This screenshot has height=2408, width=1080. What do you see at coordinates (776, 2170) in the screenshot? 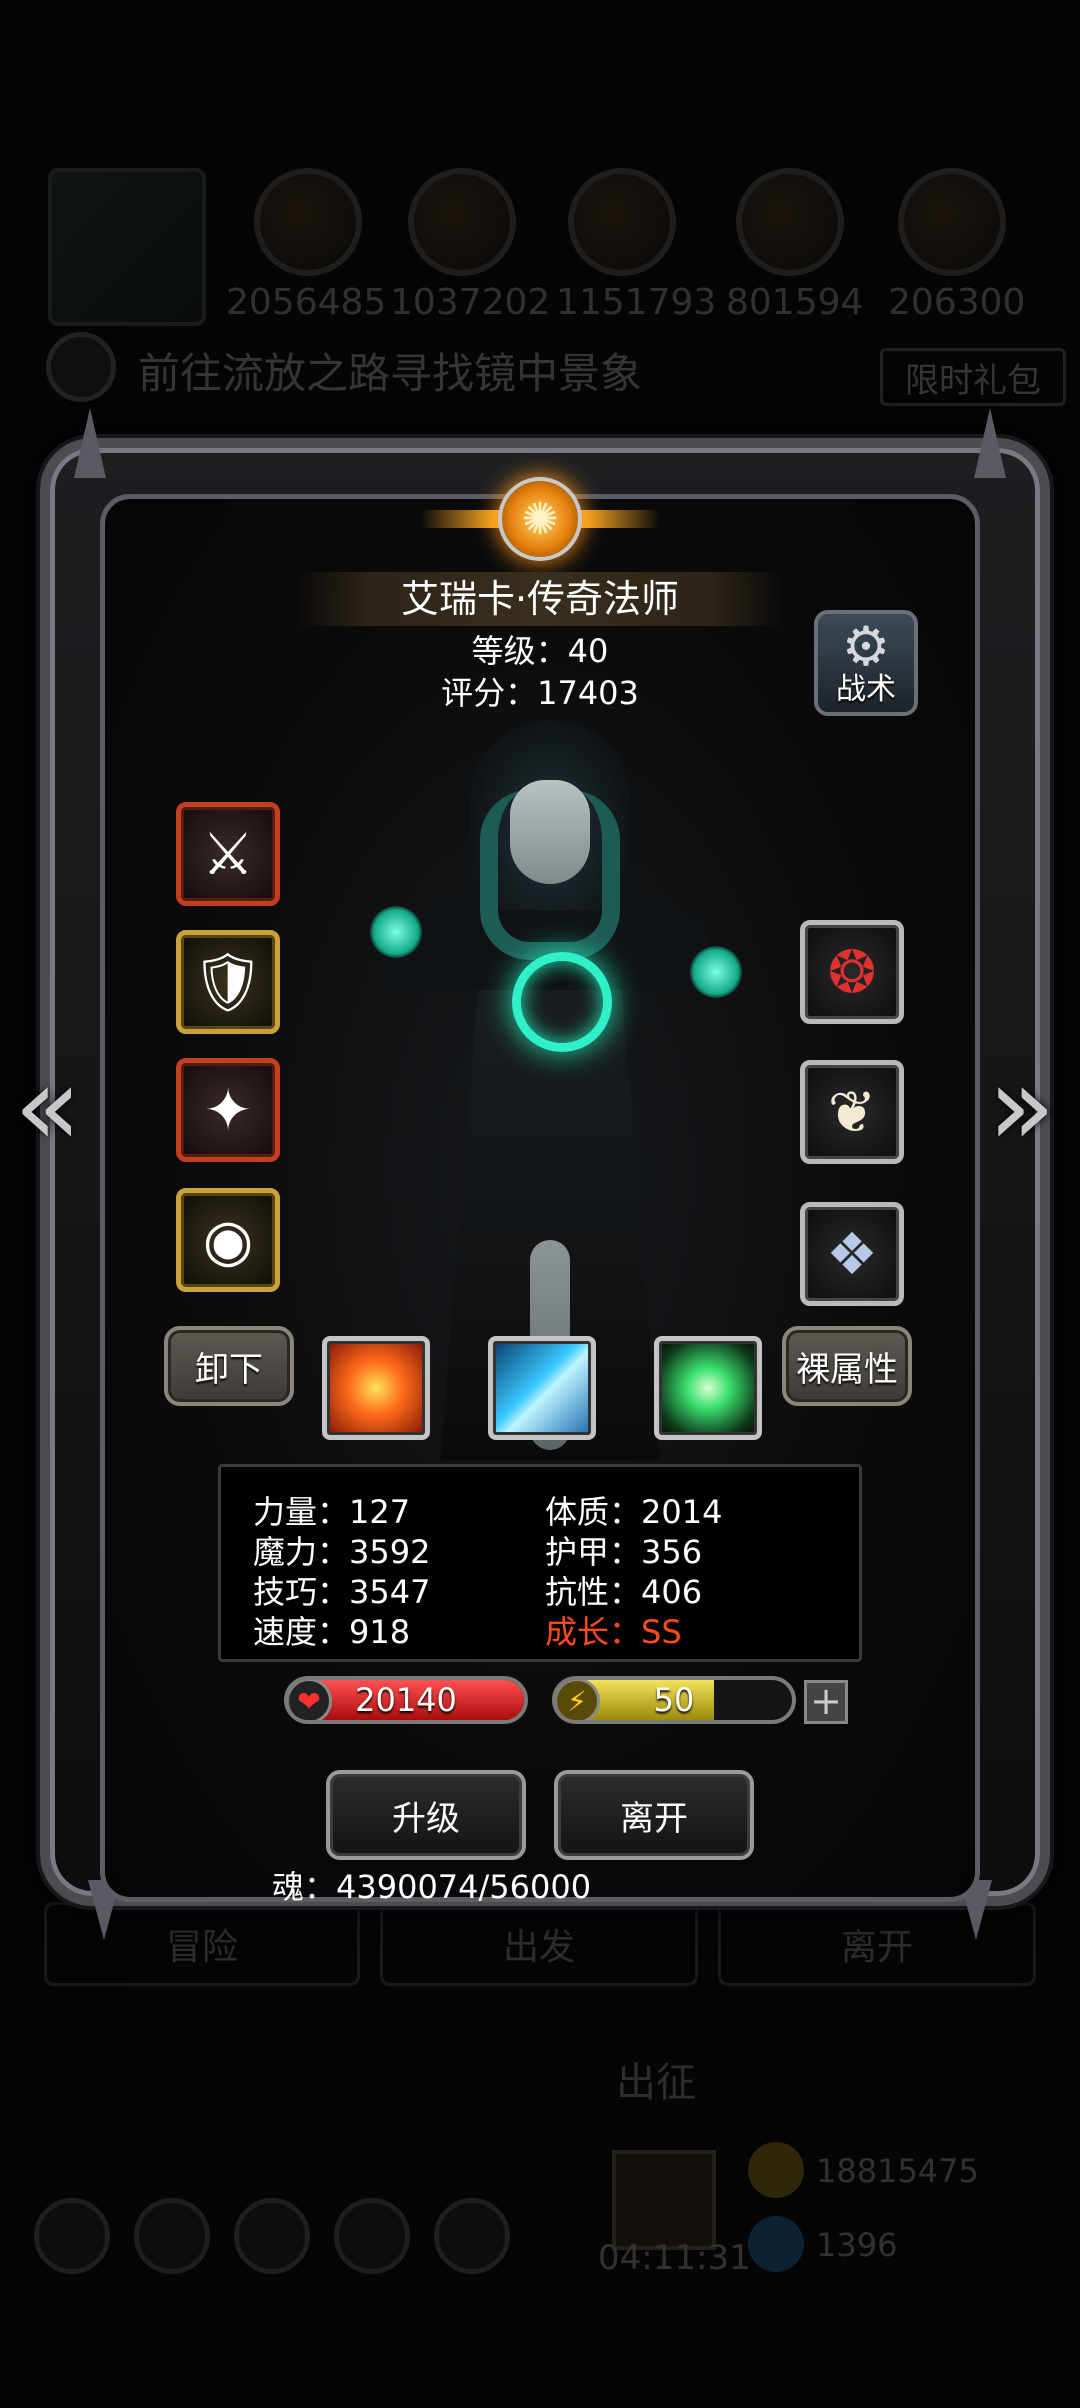
I see `gold-coin-icon` at bounding box center [776, 2170].